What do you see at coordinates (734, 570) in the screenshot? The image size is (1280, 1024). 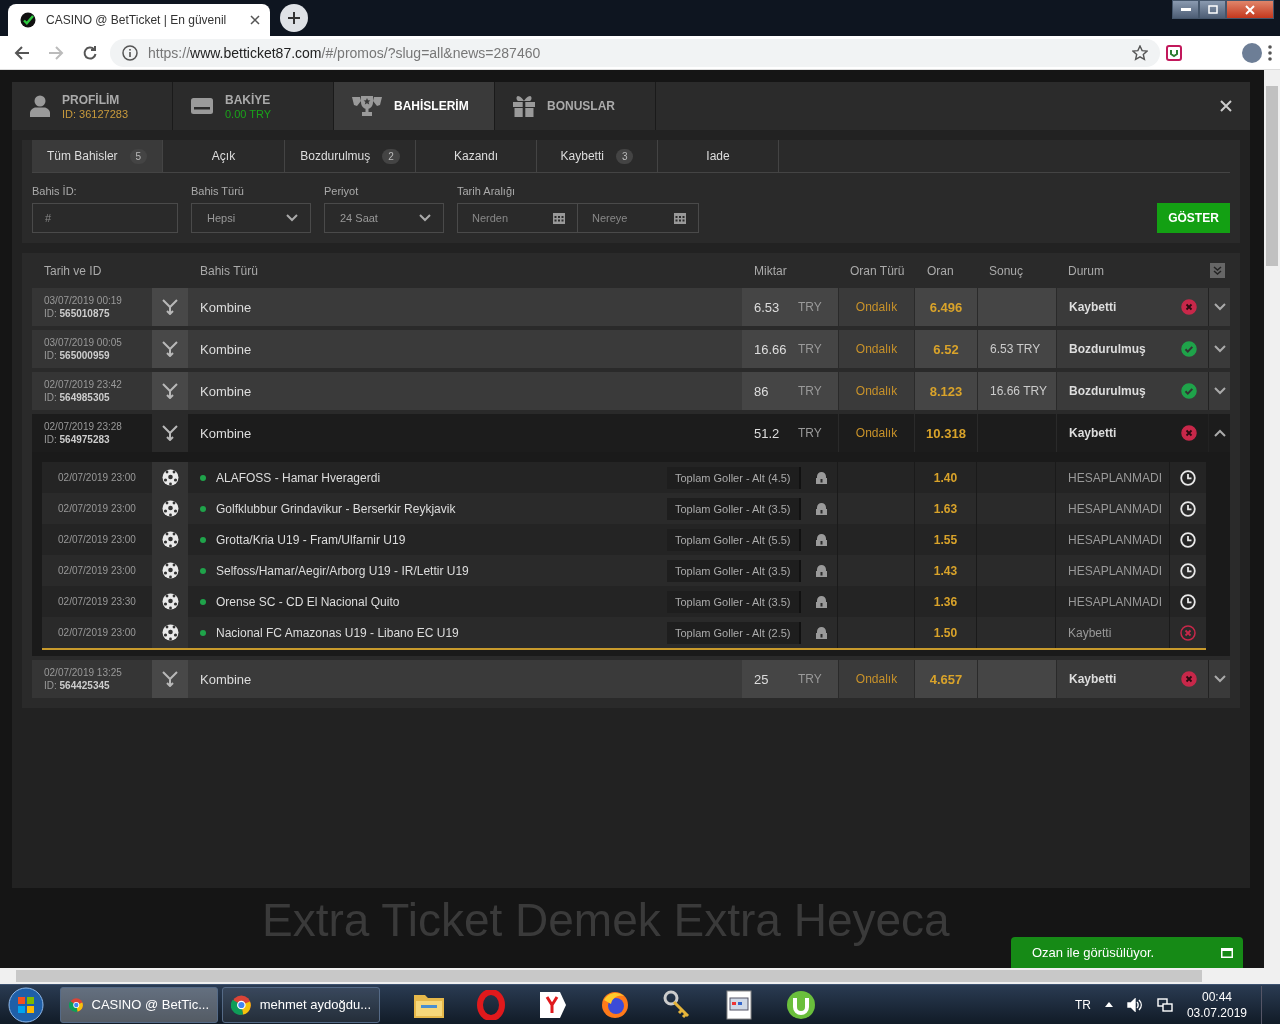 I see `market-tag: Toplam Goller - Alt (3.5)` at bounding box center [734, 570].